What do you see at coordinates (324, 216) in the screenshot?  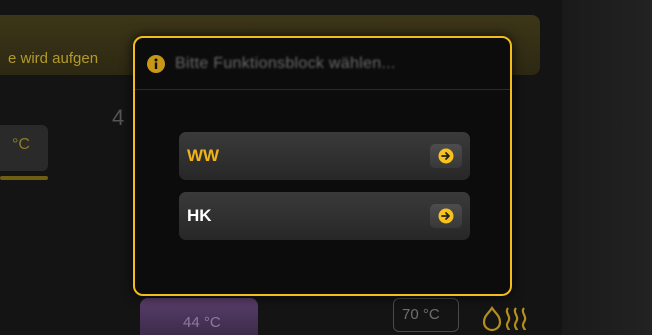 I see `option-hk: HK` at bounding box center [324, 216].